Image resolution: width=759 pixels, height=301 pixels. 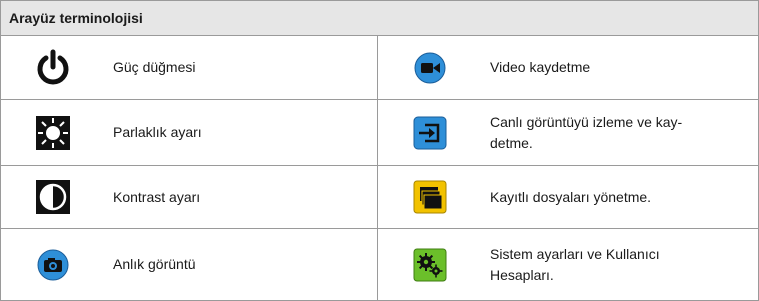 What do you see at coordinates (620, 68) in the screenshot?
I see `table-cell: Video kaydetme` at bounding box center [620, 68].